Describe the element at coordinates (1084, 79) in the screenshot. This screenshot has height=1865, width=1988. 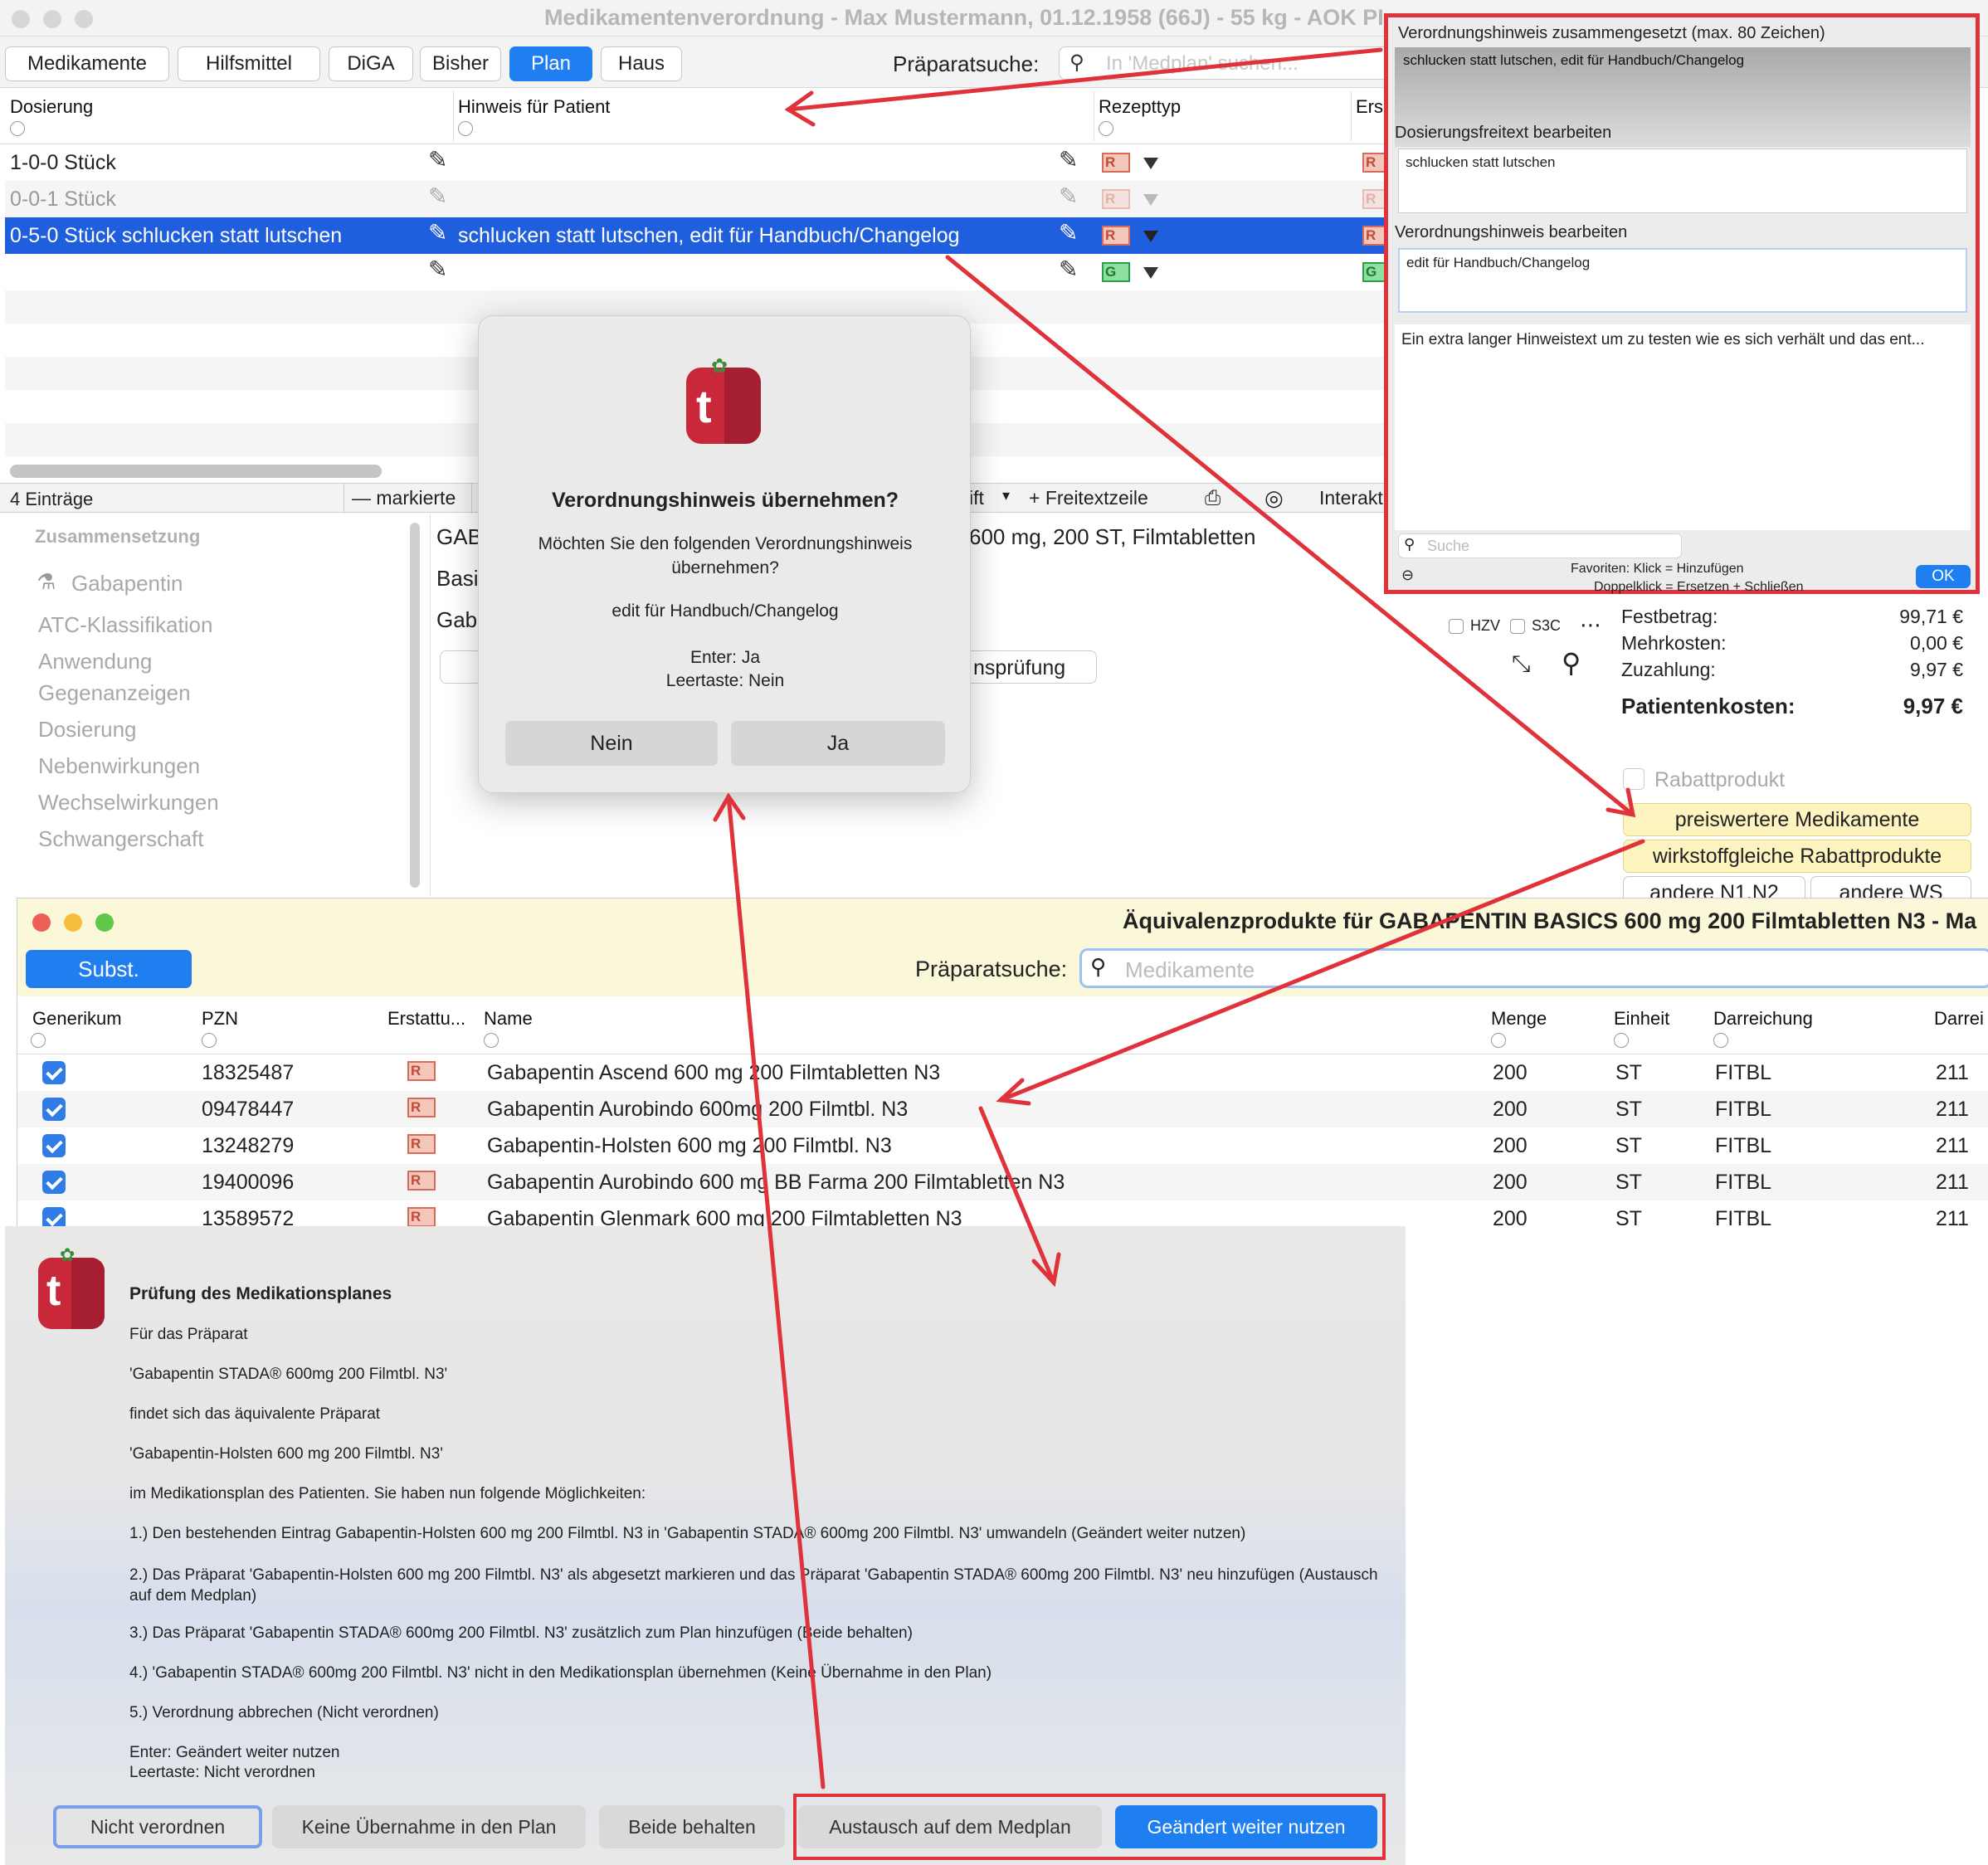
I see `arrow-to-hinweis` at that location.